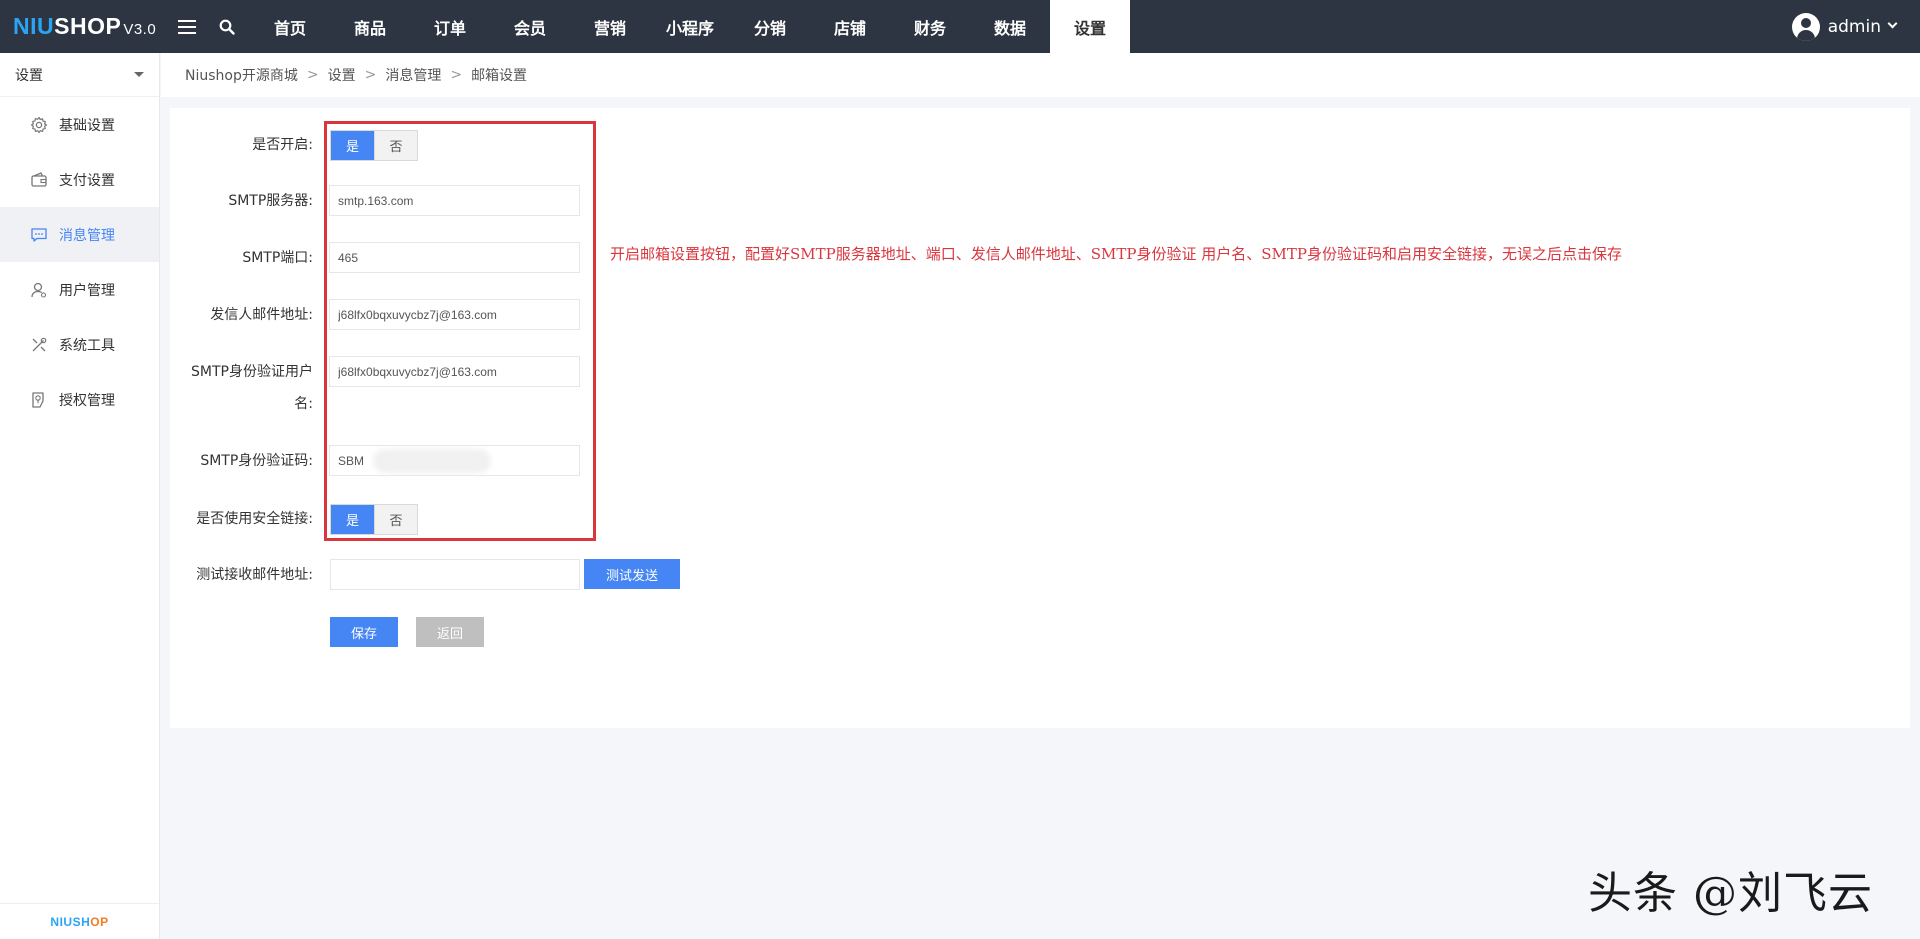  I want to click on auth-user-label-line1: SMTP身份验证用户, so click(252, 372).